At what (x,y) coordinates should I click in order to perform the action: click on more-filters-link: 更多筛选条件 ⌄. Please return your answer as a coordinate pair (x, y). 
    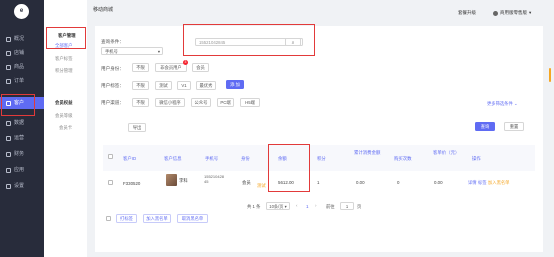
    Looking at the image, I should click on (502, 104).